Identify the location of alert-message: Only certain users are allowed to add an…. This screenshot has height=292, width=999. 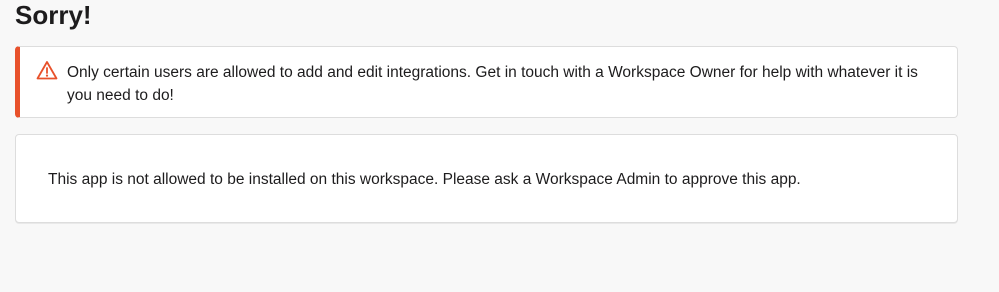
(492, 84).